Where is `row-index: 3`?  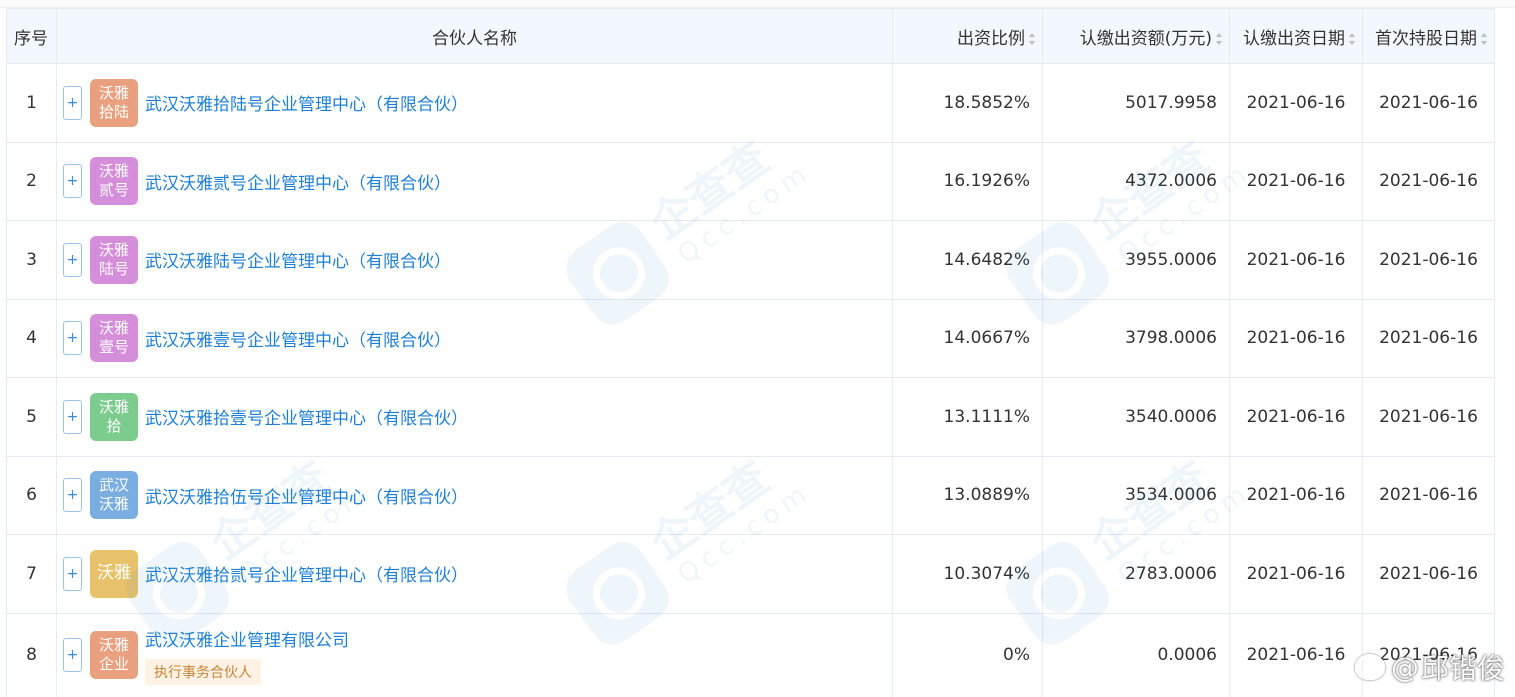
row-index: 3 is located at coordinates (31, 260).